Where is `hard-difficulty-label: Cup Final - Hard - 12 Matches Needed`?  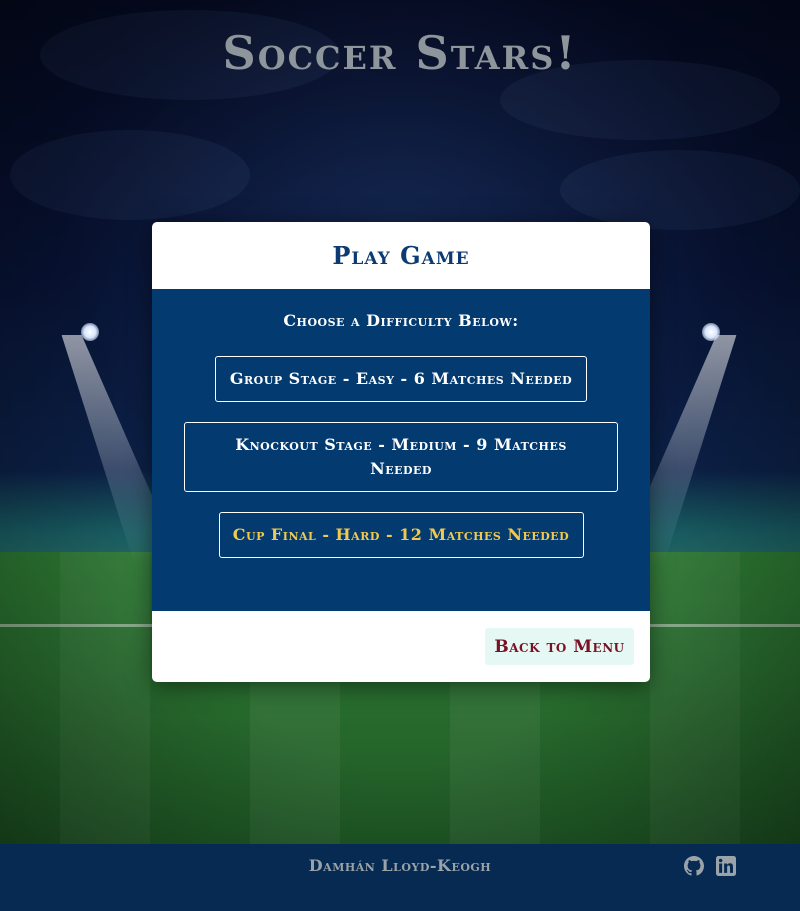 hard-difficulty-label: Cup Final - Hard - 12 Matches Needed is located at coordinates (401, 534).